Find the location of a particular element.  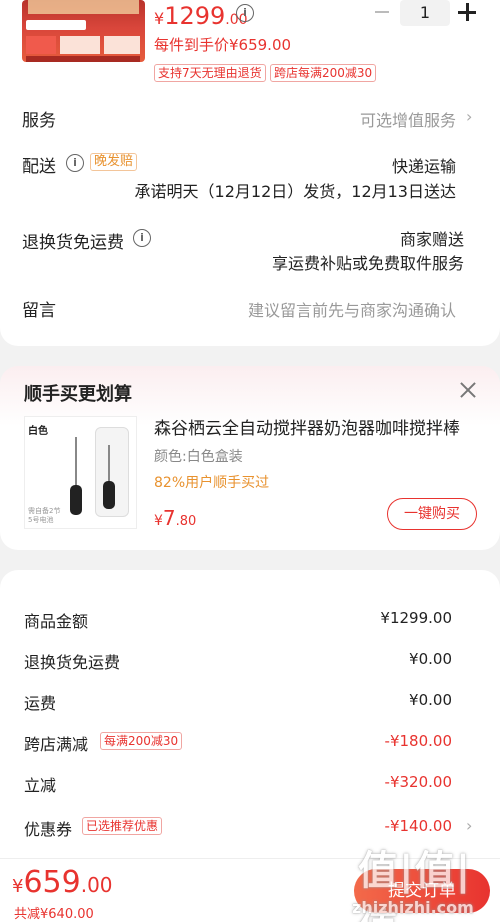

summary-value: -¥180.00 is located at coordinates (418, 741).